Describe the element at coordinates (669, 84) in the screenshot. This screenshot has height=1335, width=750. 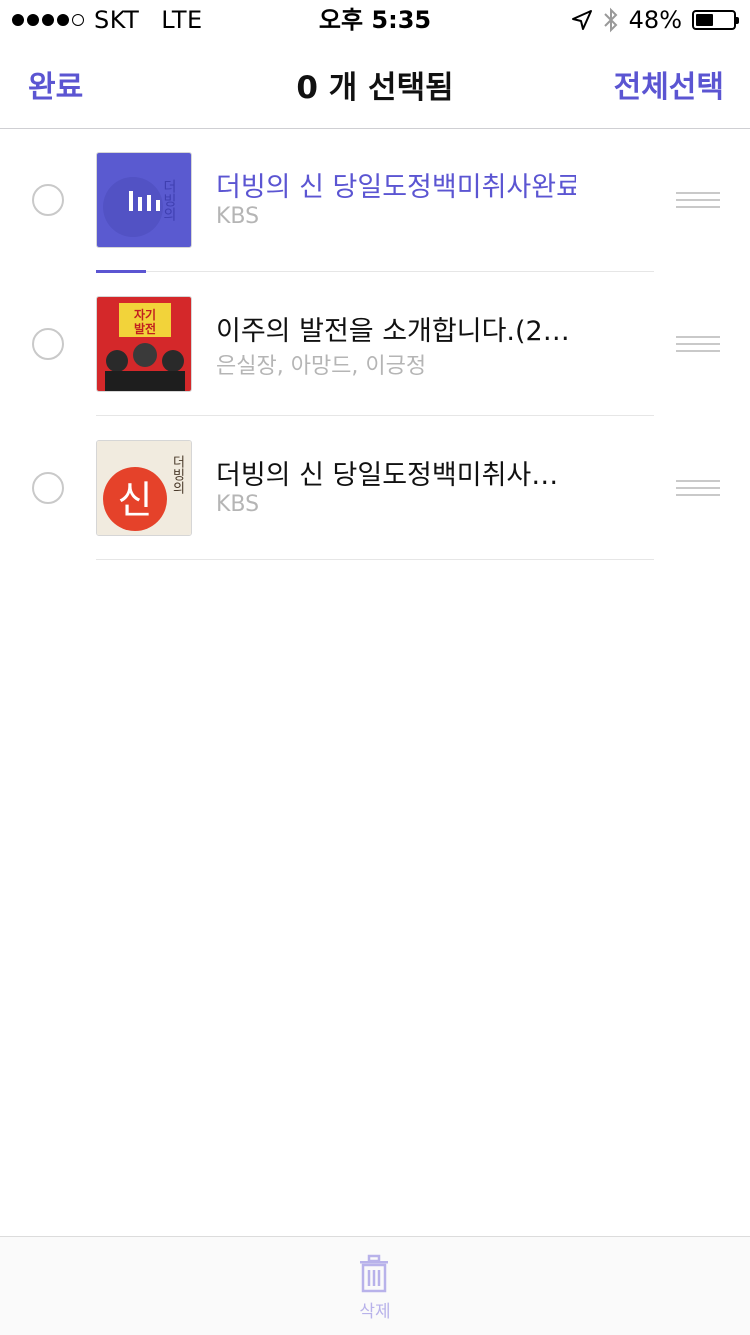
I see `select-all-button: 전체선택` at that location.